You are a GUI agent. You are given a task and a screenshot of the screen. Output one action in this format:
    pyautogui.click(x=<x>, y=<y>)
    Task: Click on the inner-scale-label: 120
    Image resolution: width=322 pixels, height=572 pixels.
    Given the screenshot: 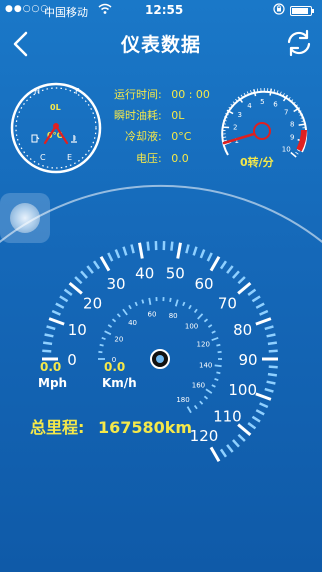 What is the action you would take?
    pyautogui.click(x=203, y=344)
    